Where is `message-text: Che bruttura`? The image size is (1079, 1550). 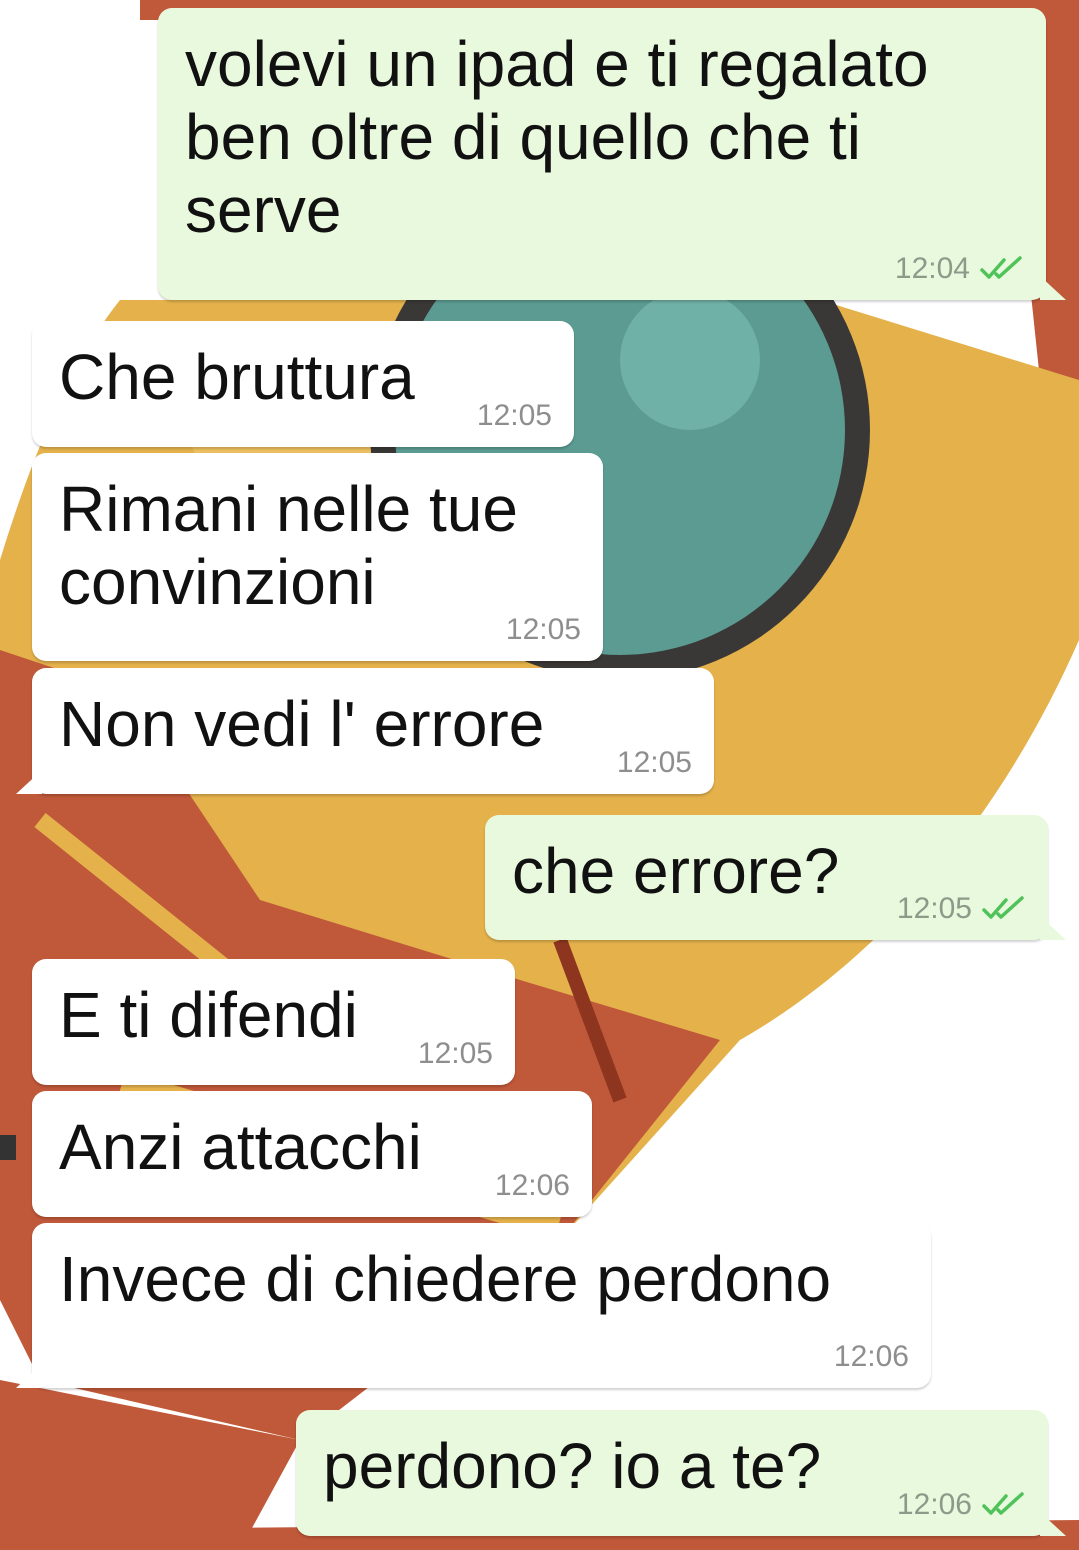 message-text: Che bruttura is located at coordinates (237, 377).